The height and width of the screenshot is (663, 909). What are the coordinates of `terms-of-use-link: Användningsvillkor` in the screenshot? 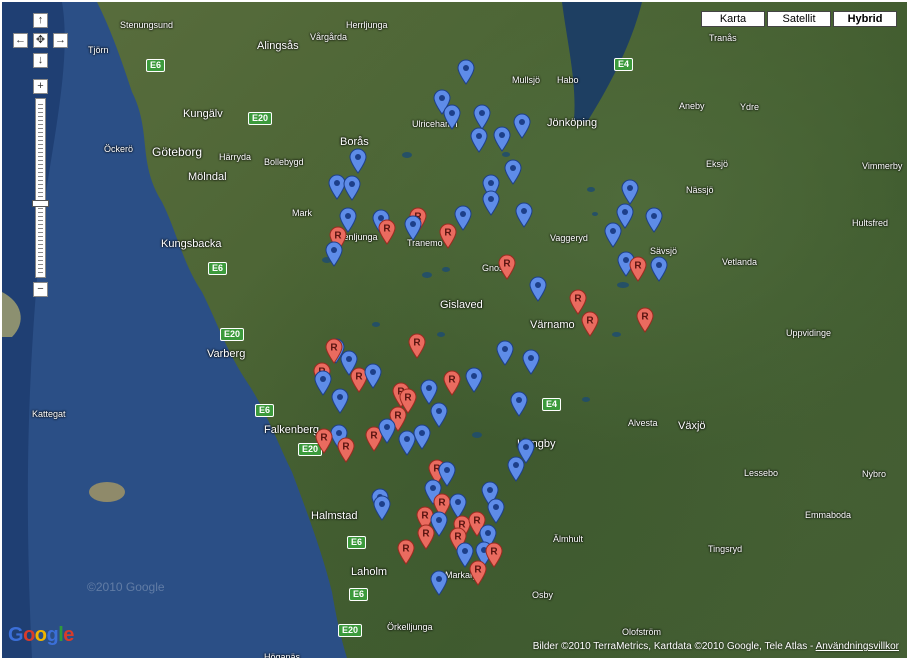 It's located at (857, 646).